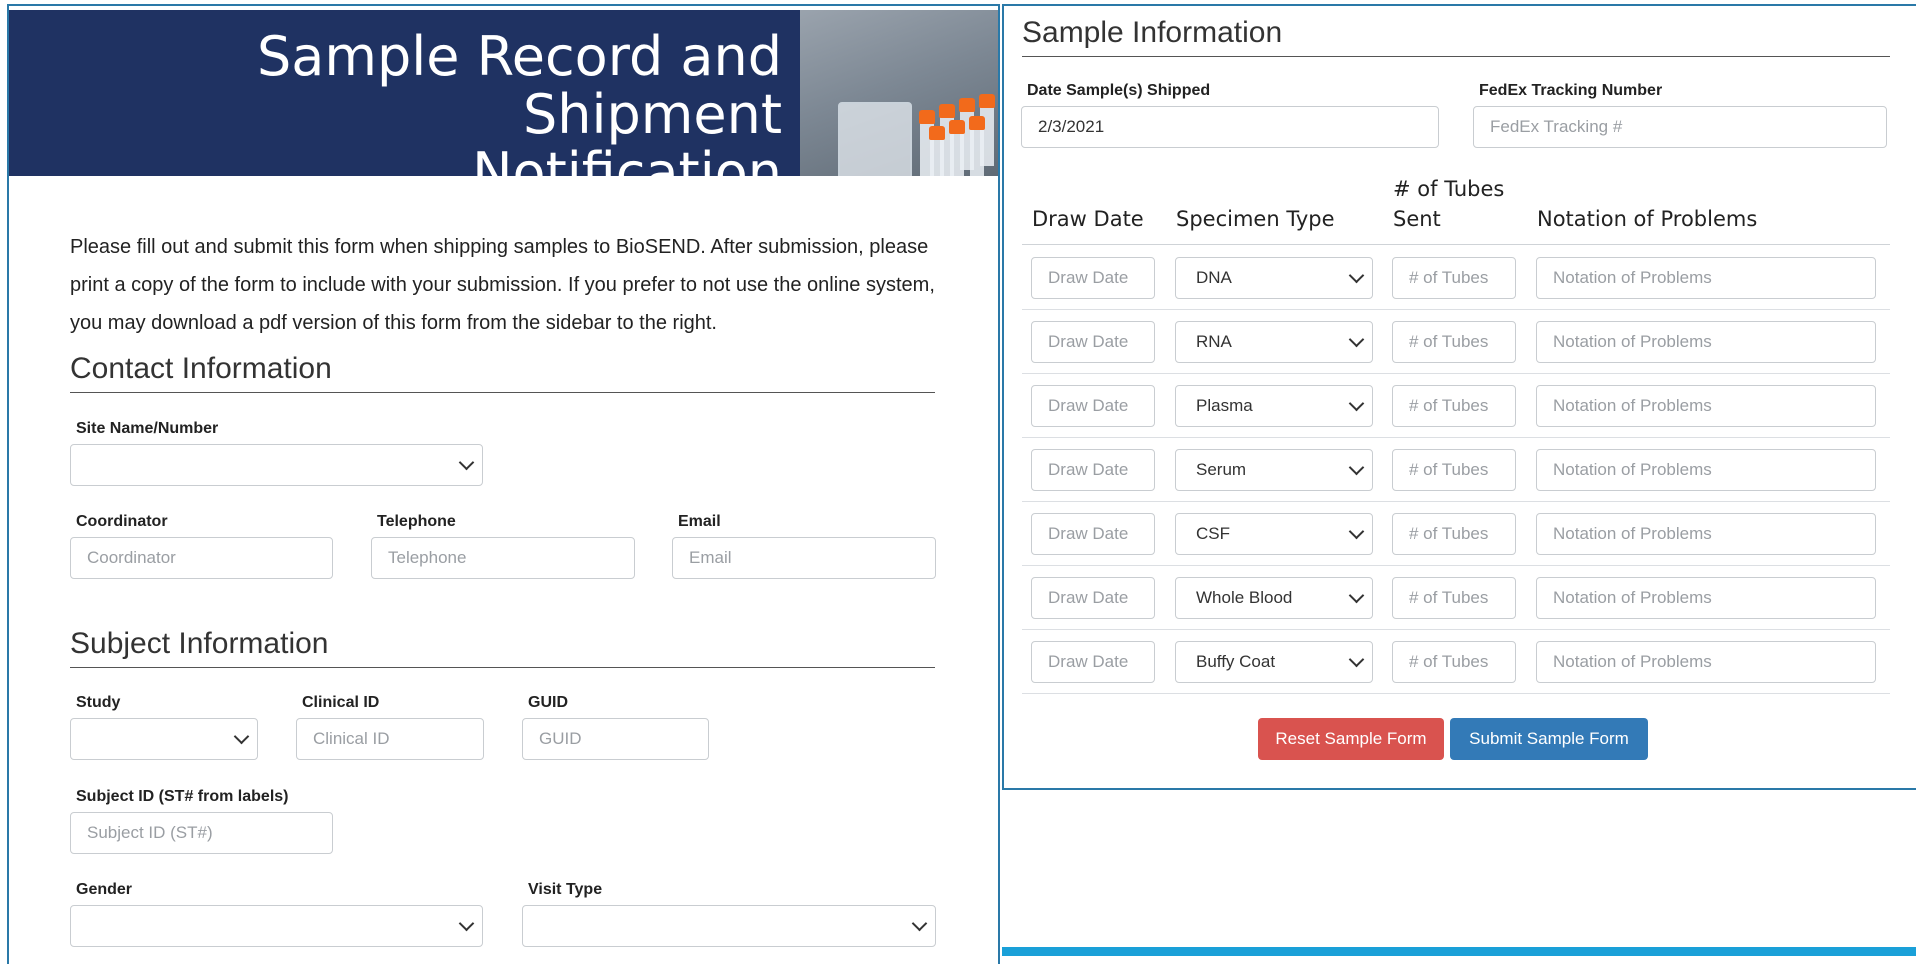 This screenshot has height=964, width=1916. Describe the element at coordinates (502, 392) in the screenshot. I see `contact-section-divider` at that location.